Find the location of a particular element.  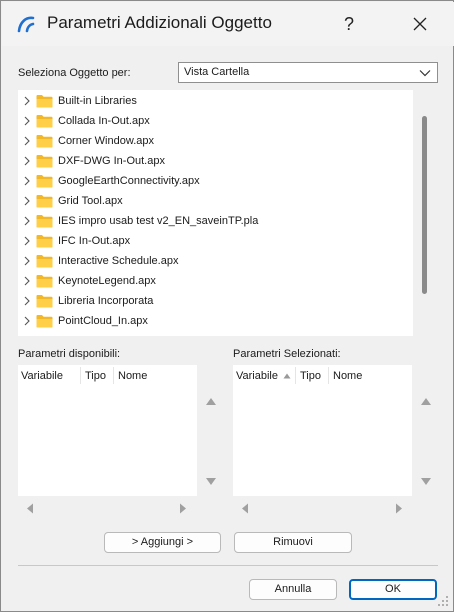

tree-item-label: Grid Tool.apx is located at coordinates (90, 201).